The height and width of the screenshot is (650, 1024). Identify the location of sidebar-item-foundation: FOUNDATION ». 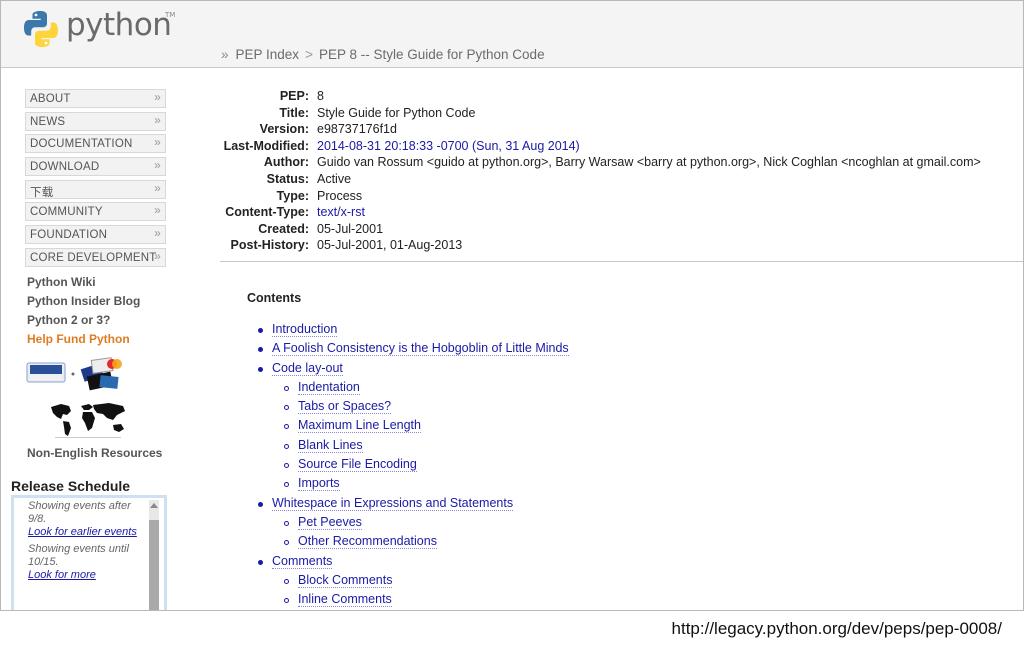
(95, 235).